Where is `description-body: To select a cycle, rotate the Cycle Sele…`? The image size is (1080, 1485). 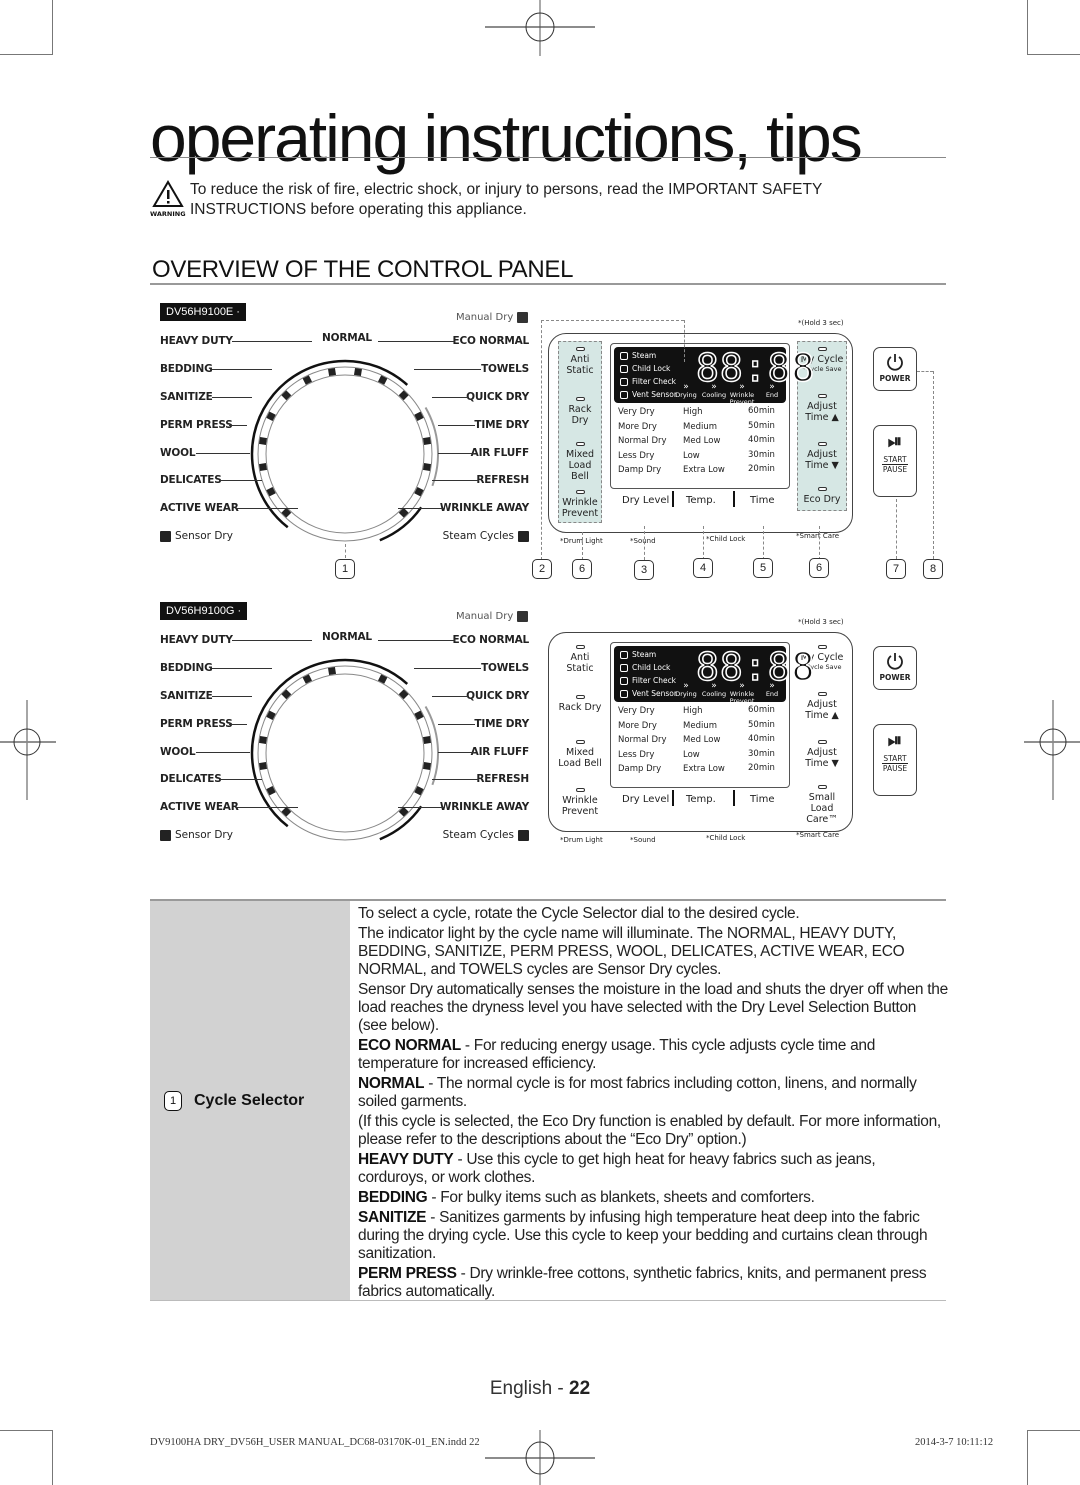
description-body: To select a cycle, rotate the Cycle Sele… is located at coordinates (653, 1104).